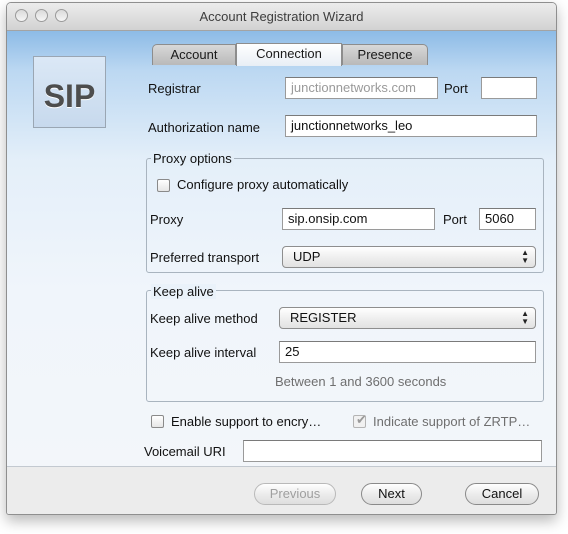 This screenshot has height=534, width=568. I want to click on keep-alive-method-label: Keep alive method, so click(204, 318).